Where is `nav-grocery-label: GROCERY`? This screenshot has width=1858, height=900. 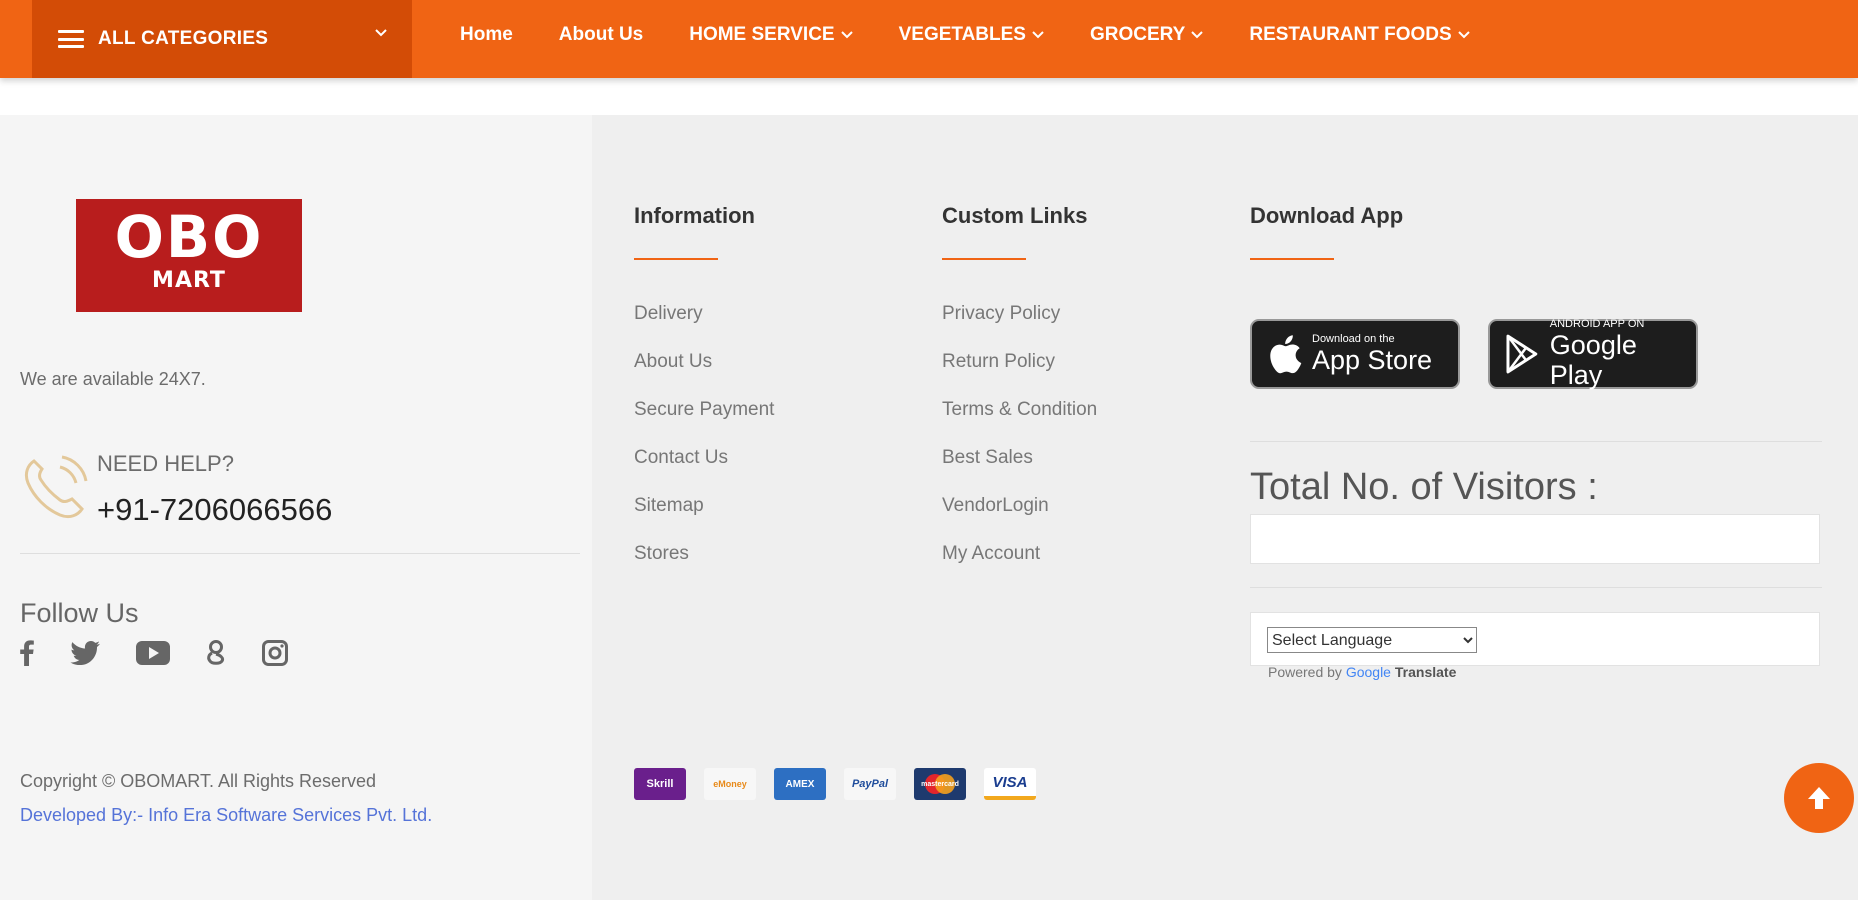
nav-grocery-label: GROCERY is located at coordinates (1137, 34).